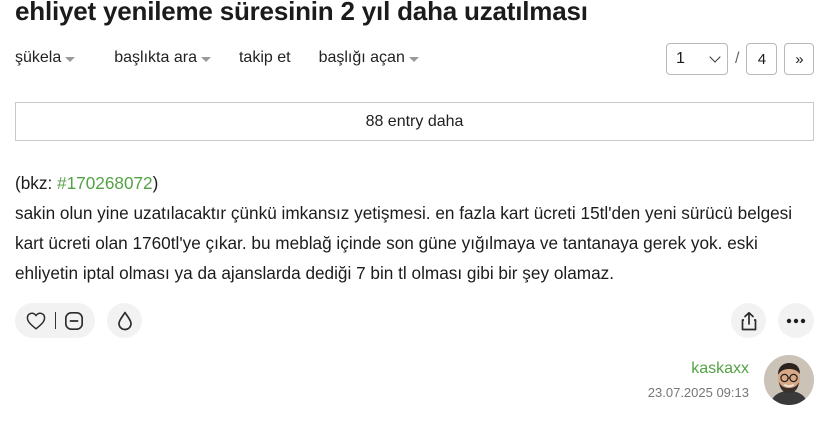 The height and width of the screenshot is (436, 820). I want to click on favorite-button, so click(124, 320).